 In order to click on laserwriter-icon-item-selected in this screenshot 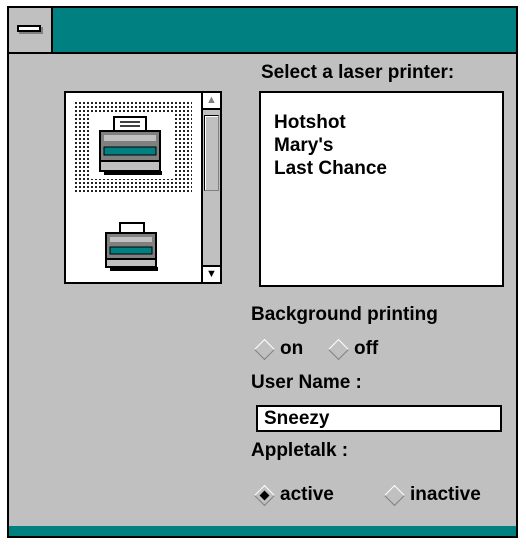, I will do `click(133, 147)`.